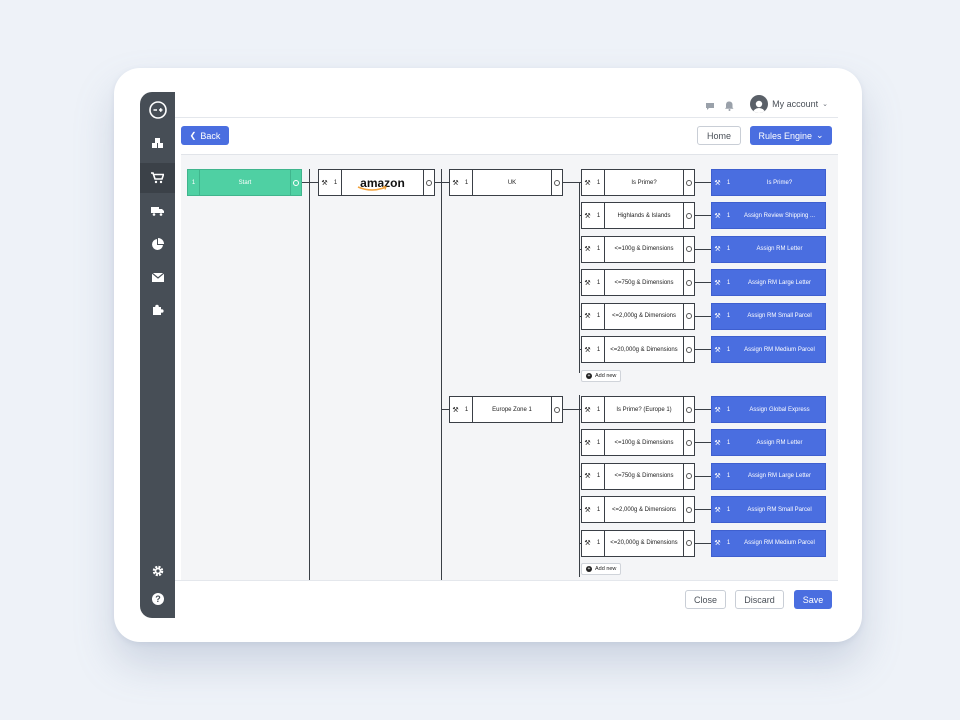 The width and height of the screenshot is (960, 720). Describe the element at coordinates (157, 178) in the screenshot. I see `cart-icon` at that location.